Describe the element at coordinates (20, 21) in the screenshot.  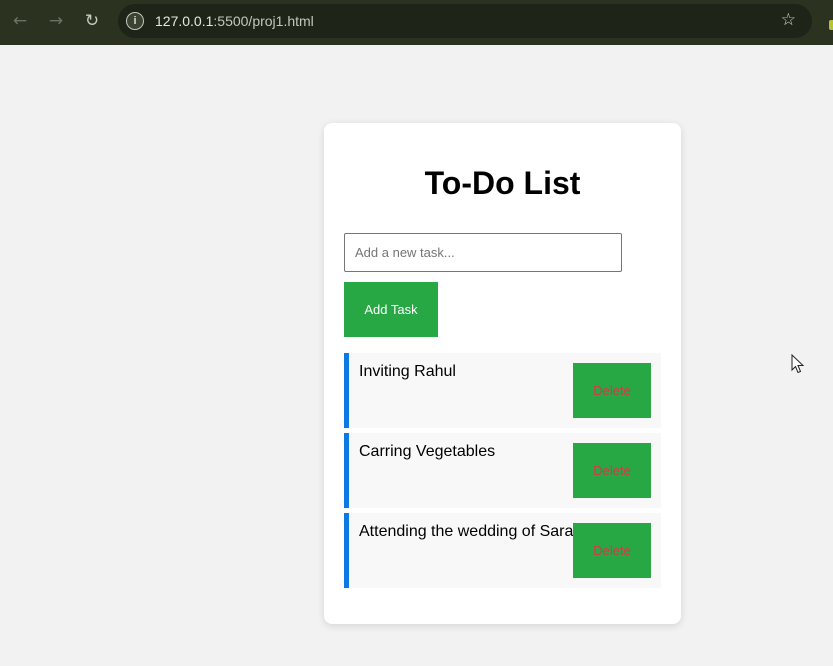
I see `arrow-left-icon: ←` at that location.